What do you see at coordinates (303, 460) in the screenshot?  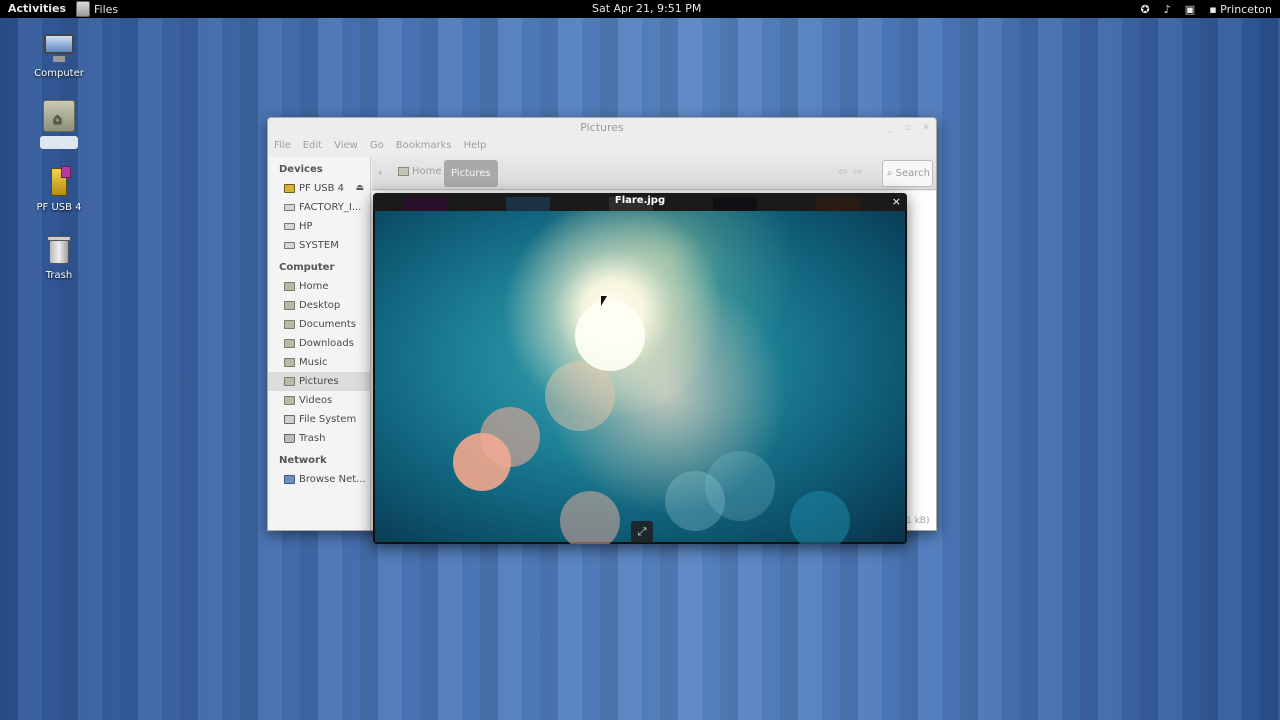 I see `sidebar-heading-network: Network` at bounding box center [303, 460].